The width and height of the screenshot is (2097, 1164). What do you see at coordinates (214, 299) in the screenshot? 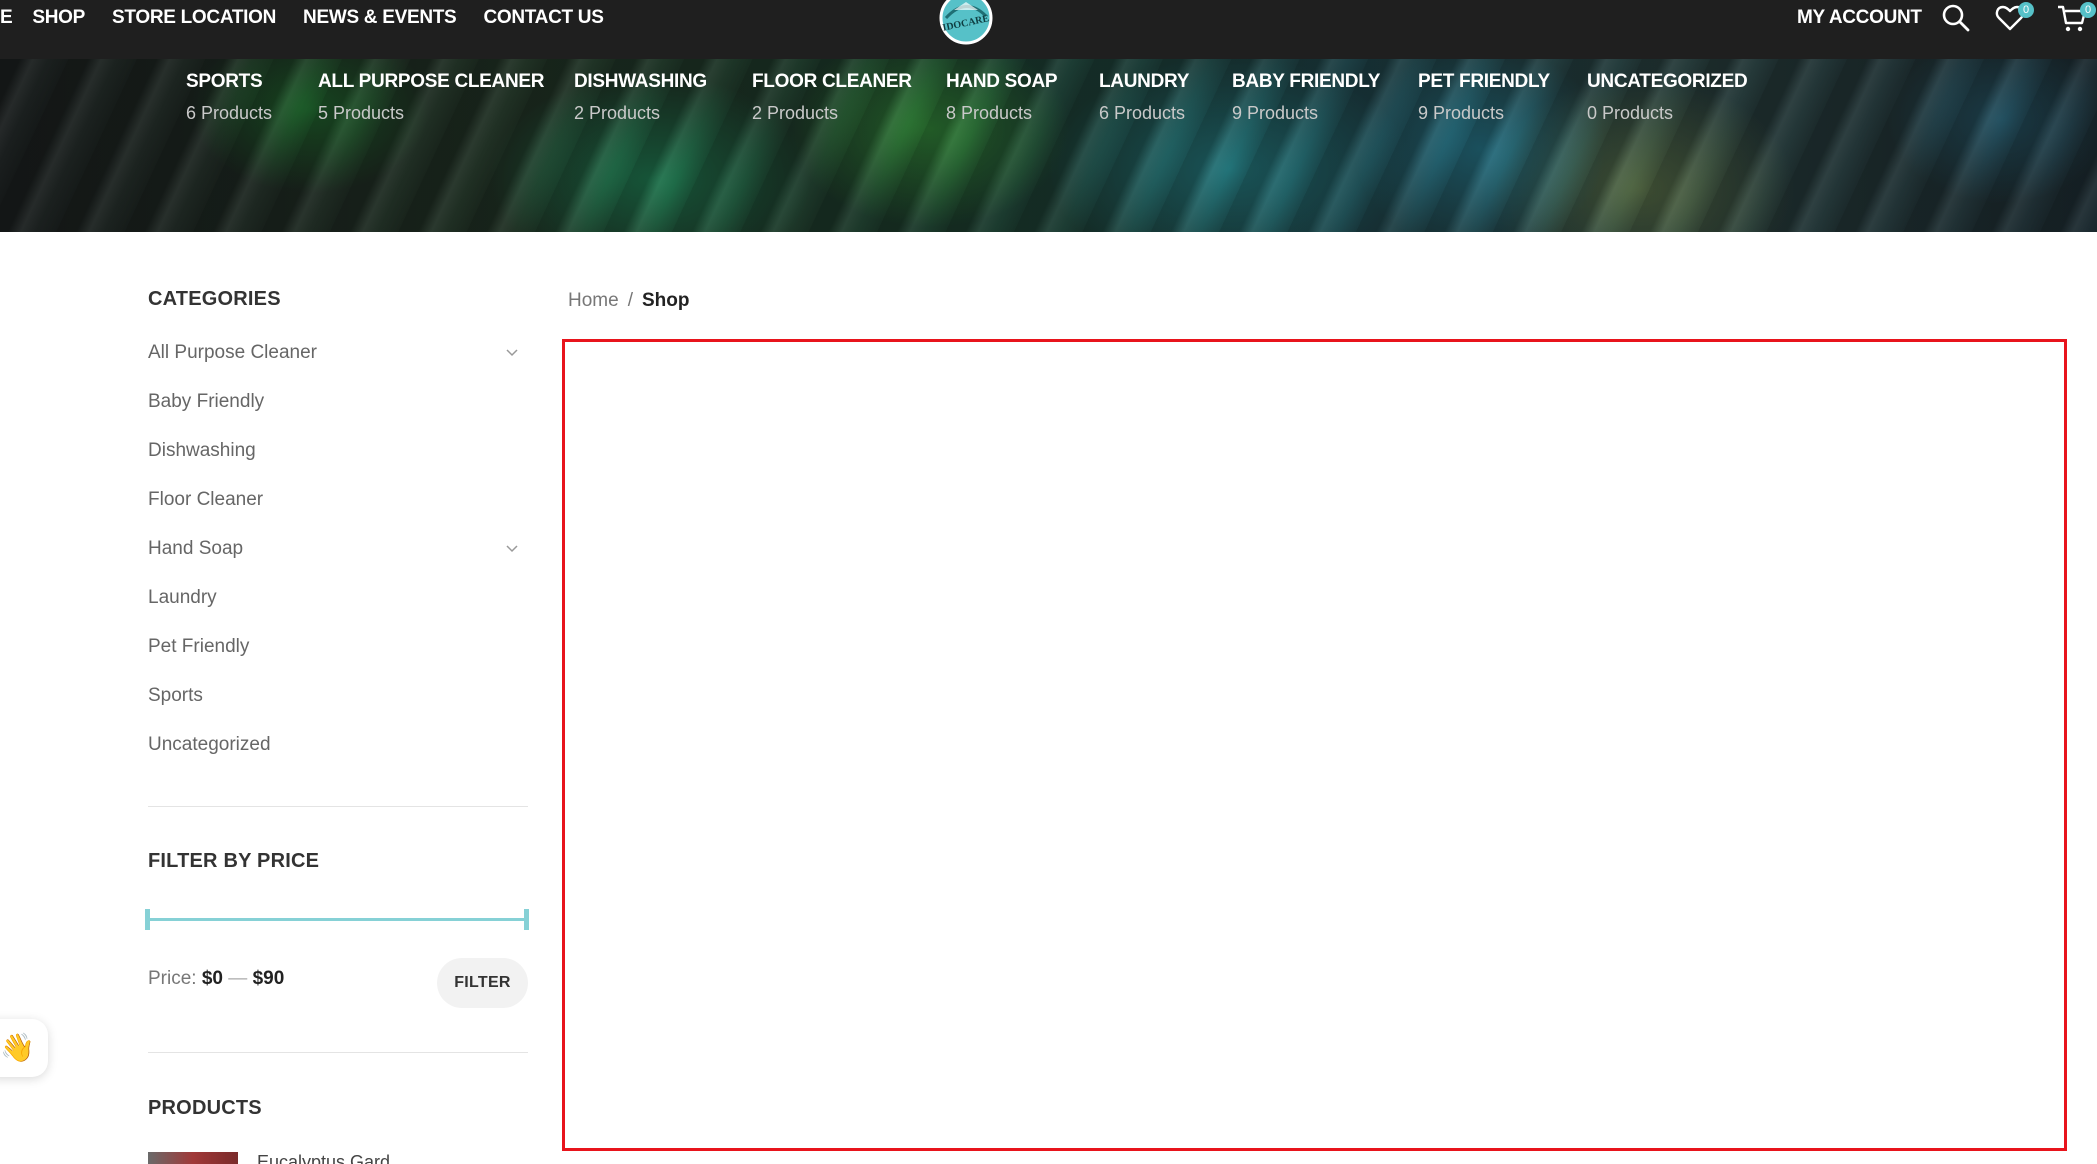
I see `categories-title: CATEGORIES` at bounding box center [214, 299].